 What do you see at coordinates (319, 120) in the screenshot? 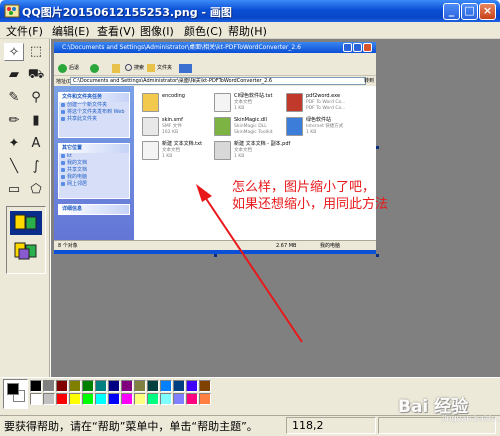
I see `file-name: 绿色软件站` at bounding box center [319, 120].